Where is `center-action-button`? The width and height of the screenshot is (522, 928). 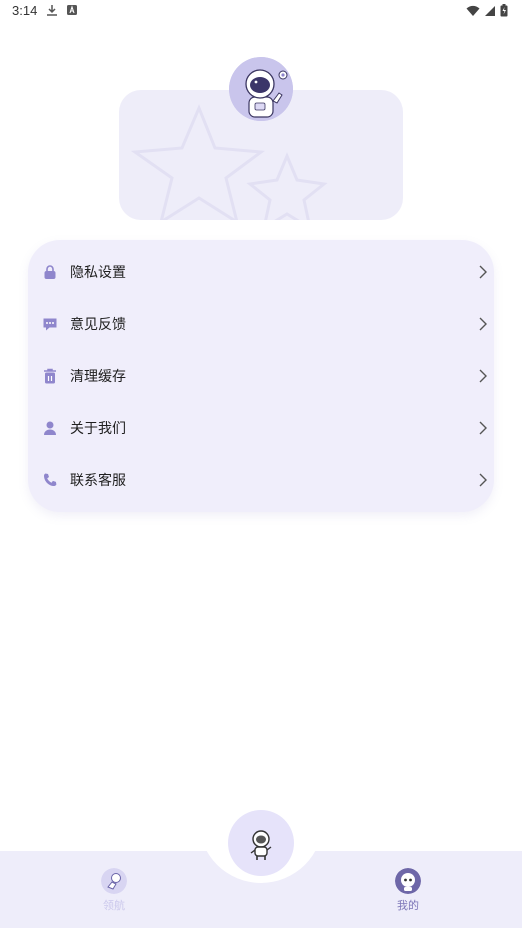 center-action-button is located at coordinates (261, 843).